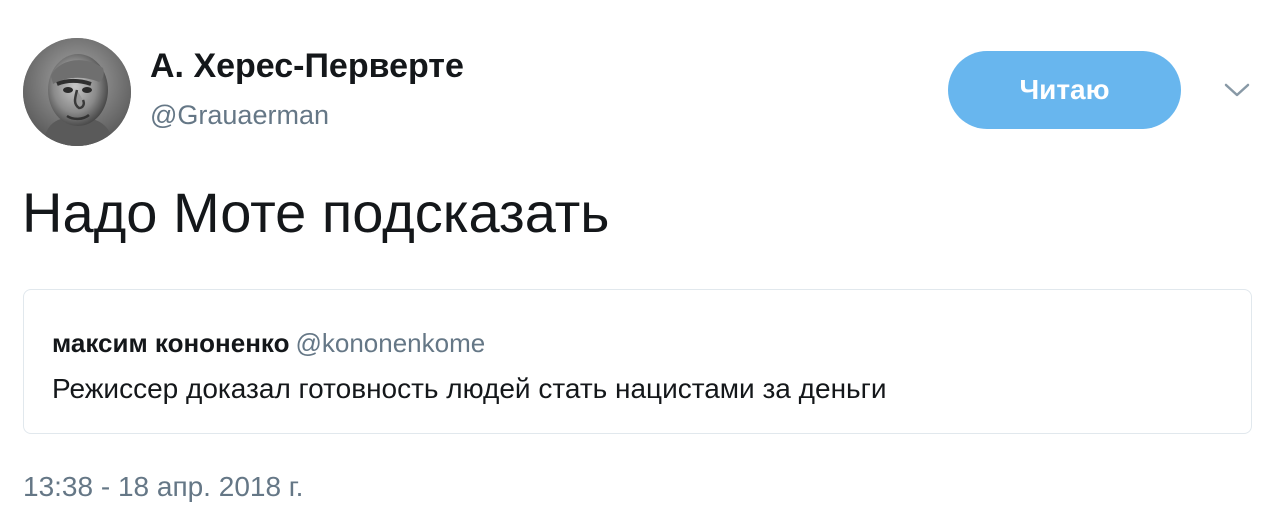  What do you see at coordinates (390, 343) in the screenshot?
I see `quoted-author-handle: @kononenkome` at bounding box center [390, 343].